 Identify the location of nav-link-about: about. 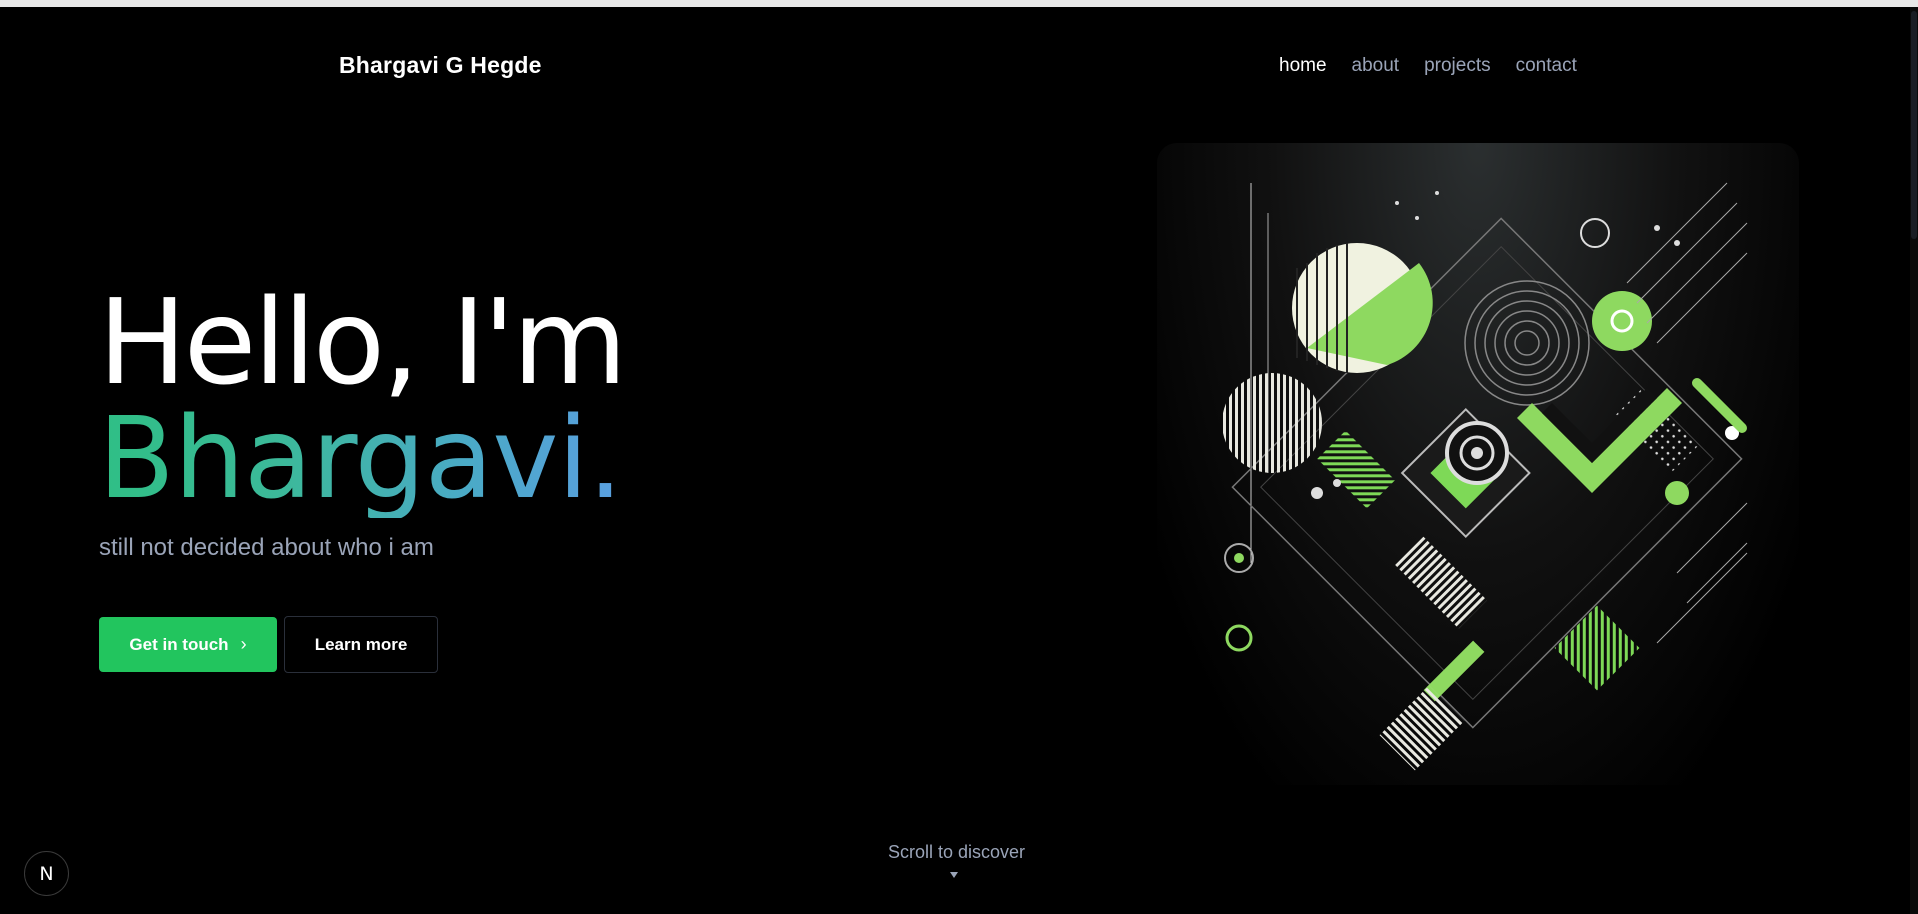
(1376, 66).